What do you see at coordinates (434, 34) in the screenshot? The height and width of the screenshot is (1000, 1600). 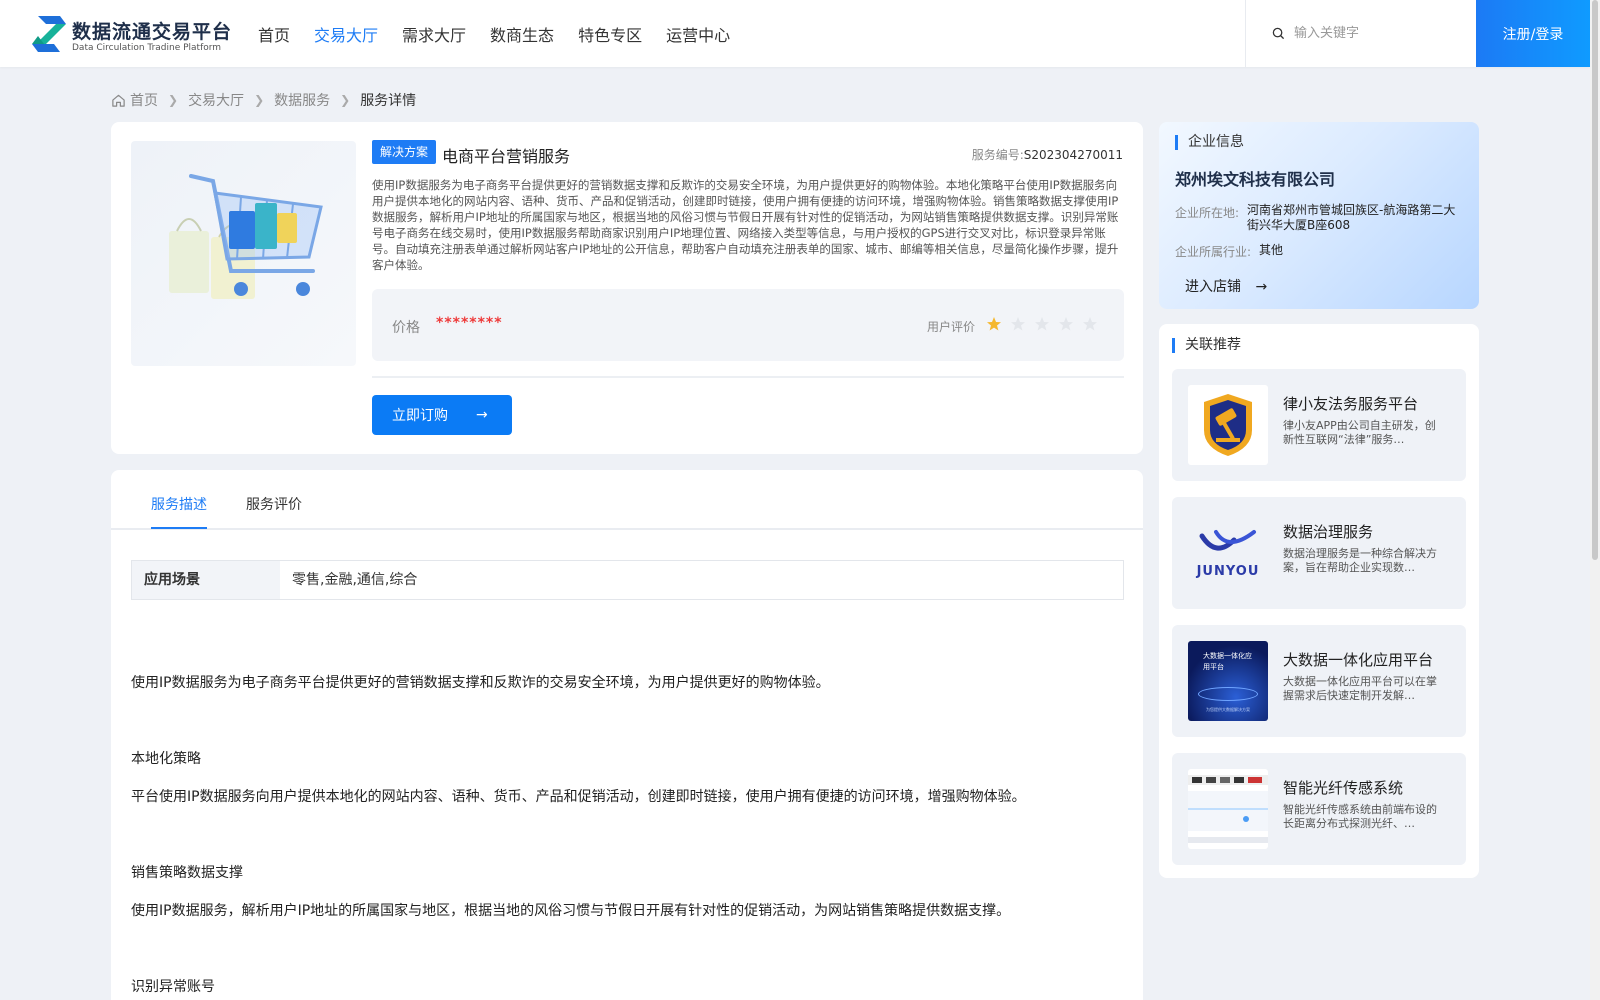 I see `nav-demand-hall: 需求大厅` at bounding box center [434, 34].